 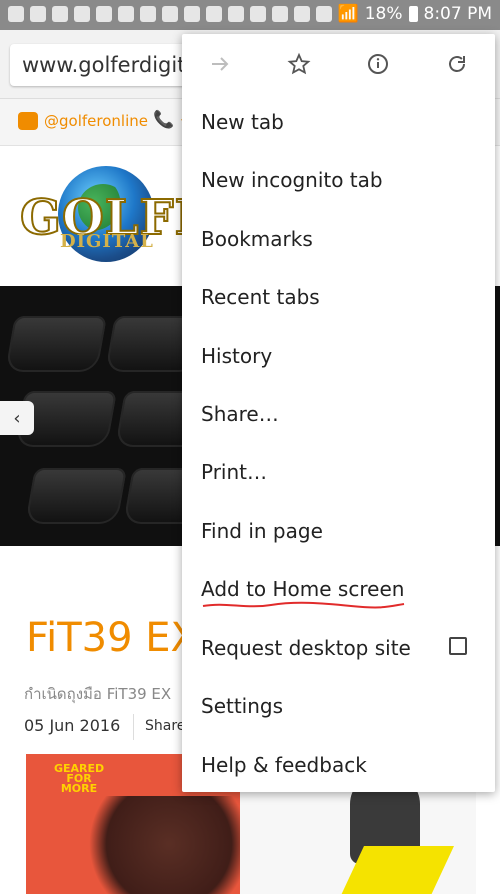 I want to click on article-subtitle: กำเนิดถุงมือ FiT39 EX, so click(x=98, y=694).